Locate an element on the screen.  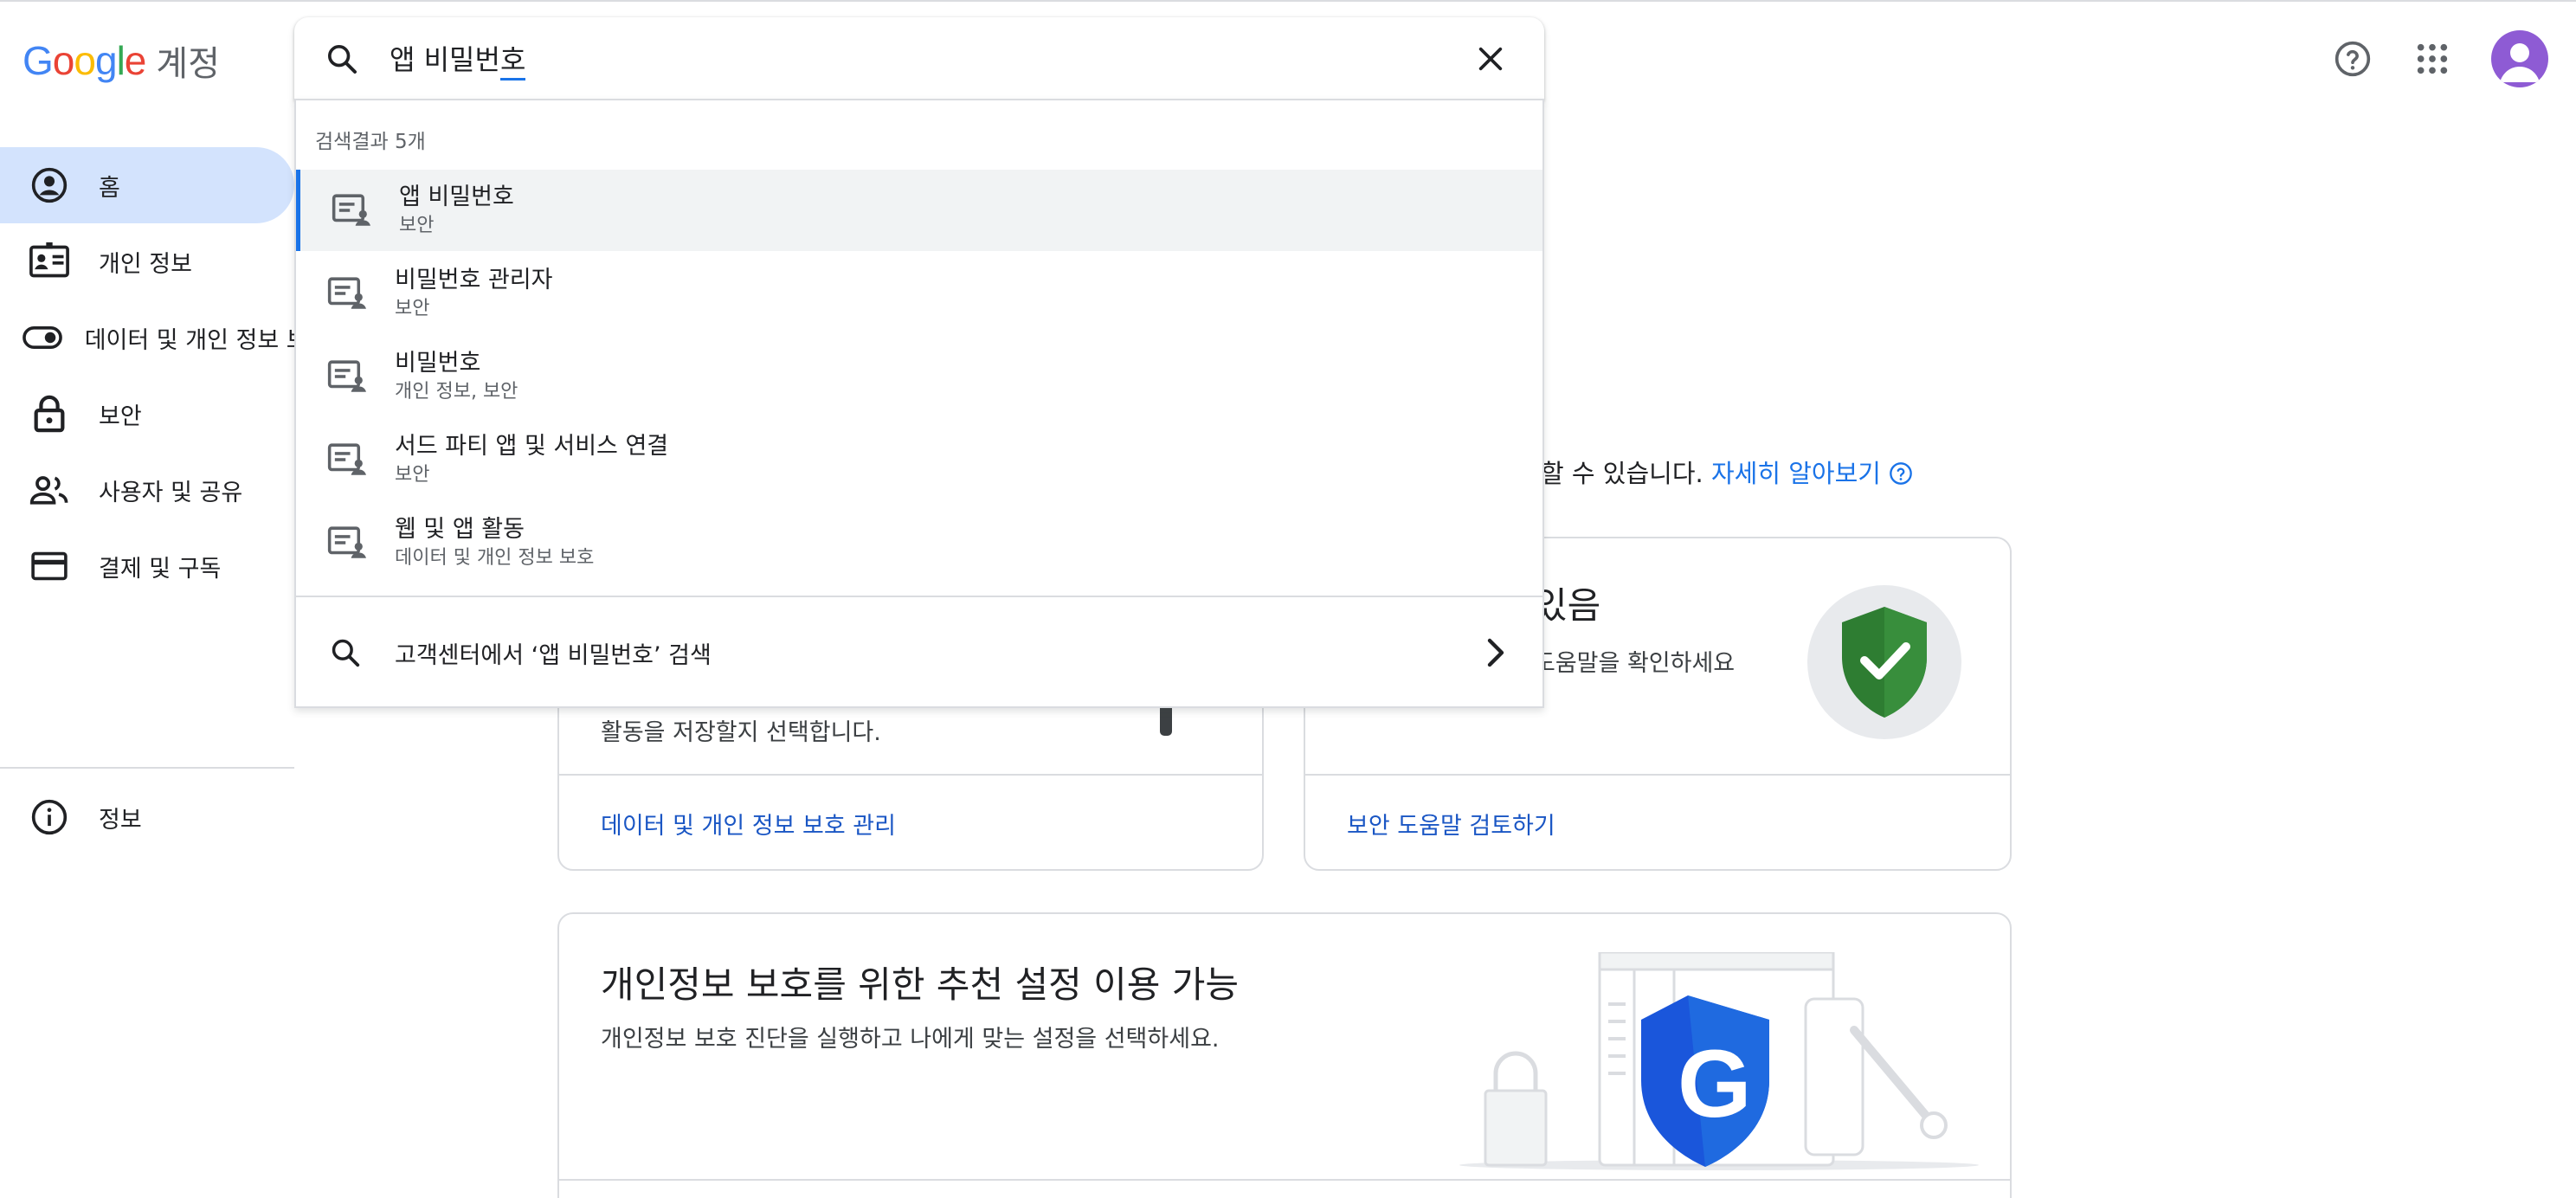
info-icon is located at coordinates (49, 817).